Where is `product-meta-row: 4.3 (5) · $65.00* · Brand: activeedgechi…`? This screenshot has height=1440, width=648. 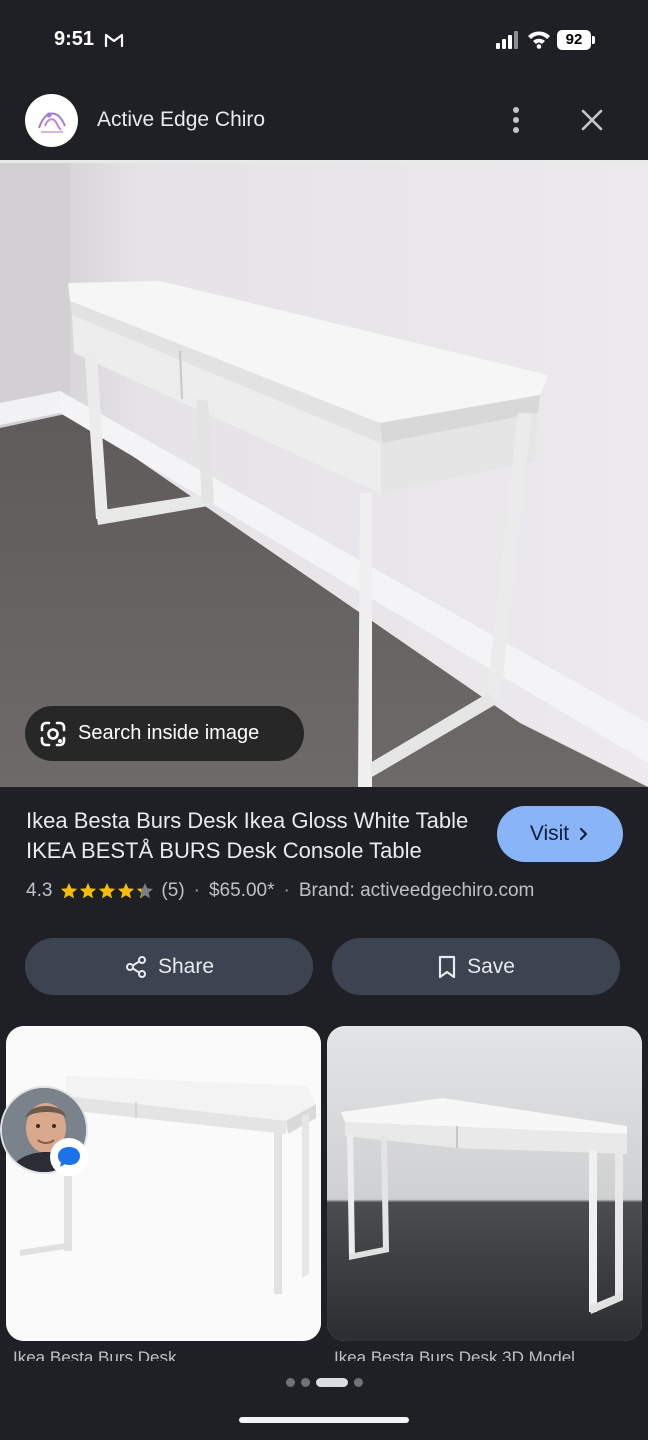
product-meta-row: 4.3 (5) · $65.00* · Brand: activeedgechi… is located at coordinates (280, 891).